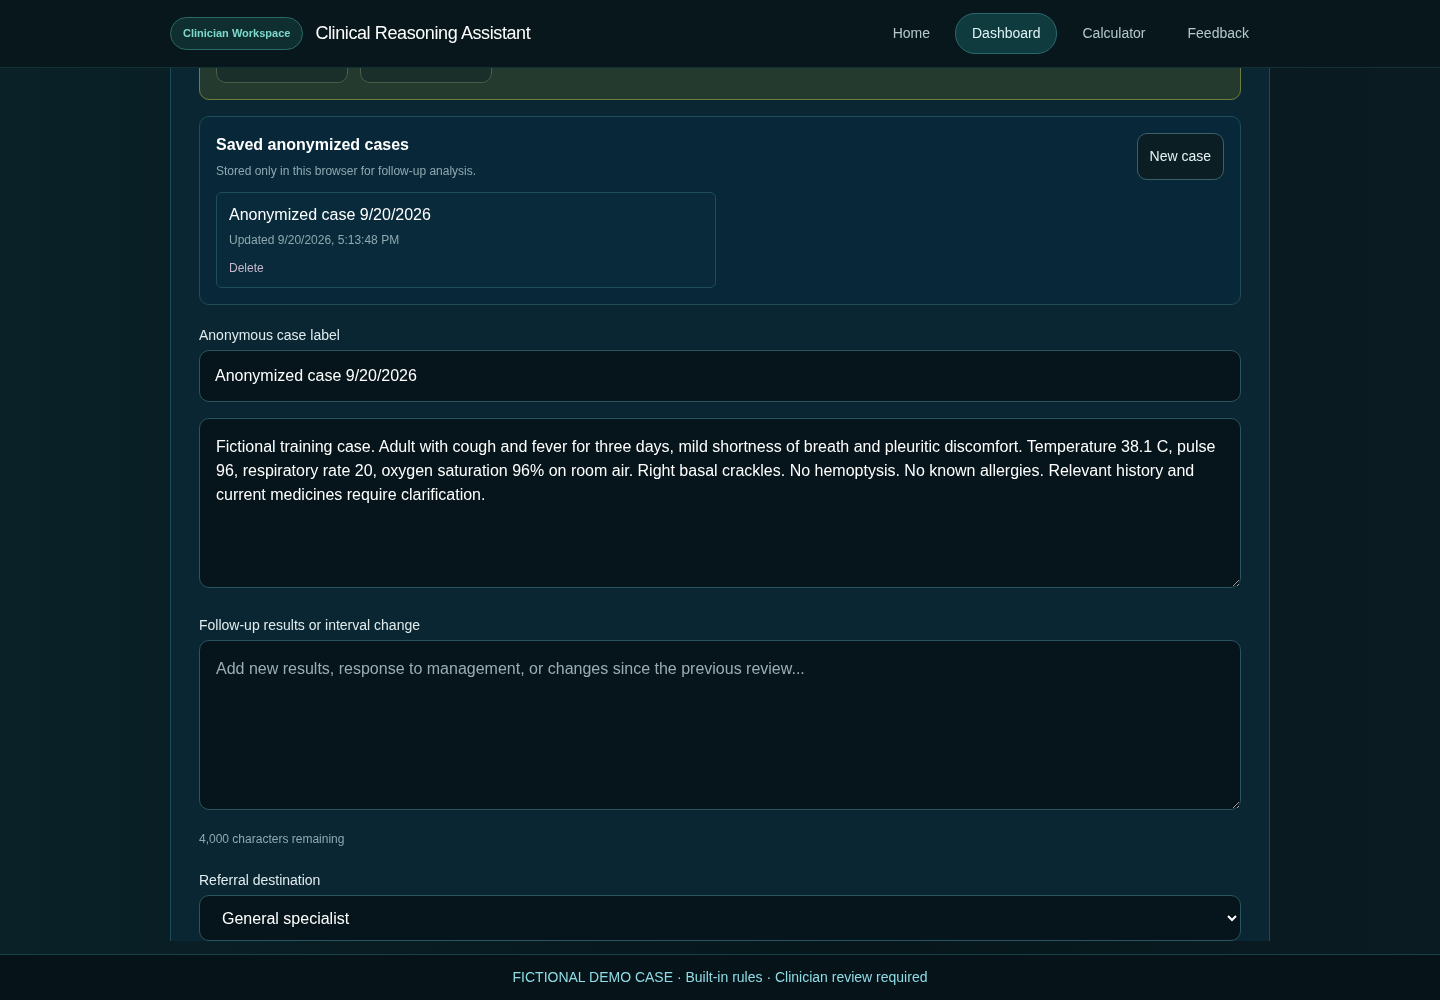 The image size is (1440, 1000). I want to click on section-title: Saved anonymized cases, so click(313, 145).